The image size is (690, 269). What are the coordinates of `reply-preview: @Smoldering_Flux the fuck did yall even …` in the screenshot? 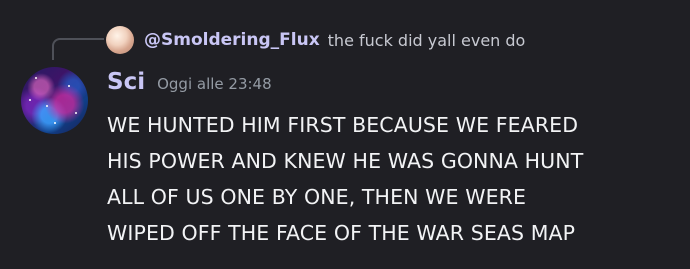 It's located at (315, 40).